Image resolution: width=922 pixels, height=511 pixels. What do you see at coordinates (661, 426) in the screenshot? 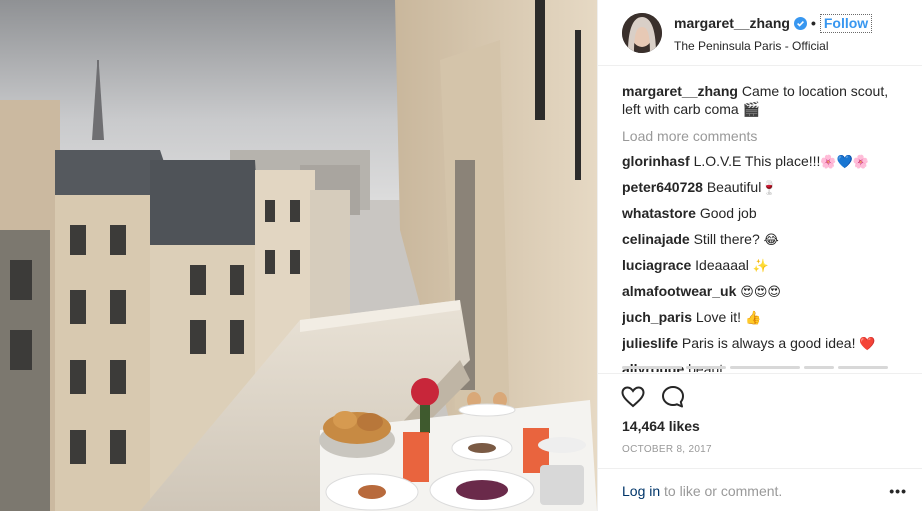
I see `likes-count: 14,464 likes` at bounding box center [661, 426].